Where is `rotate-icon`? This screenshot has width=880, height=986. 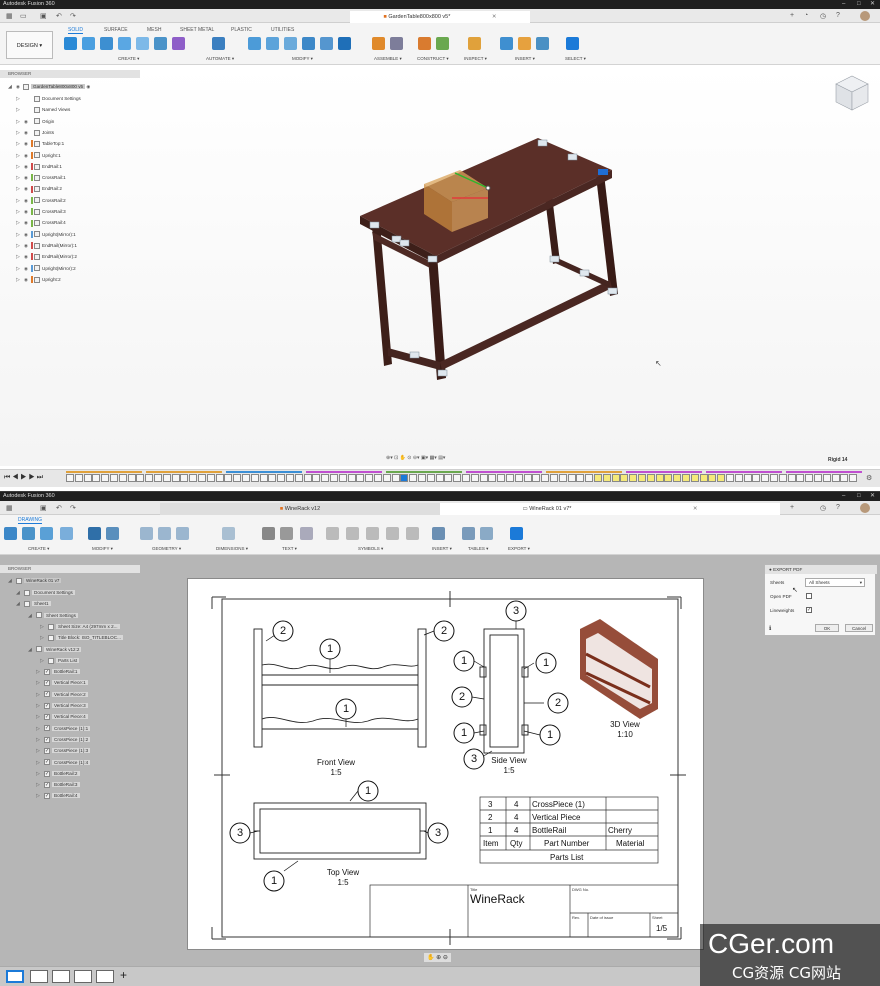
rotate-icon is located at coordinates (112, 533).